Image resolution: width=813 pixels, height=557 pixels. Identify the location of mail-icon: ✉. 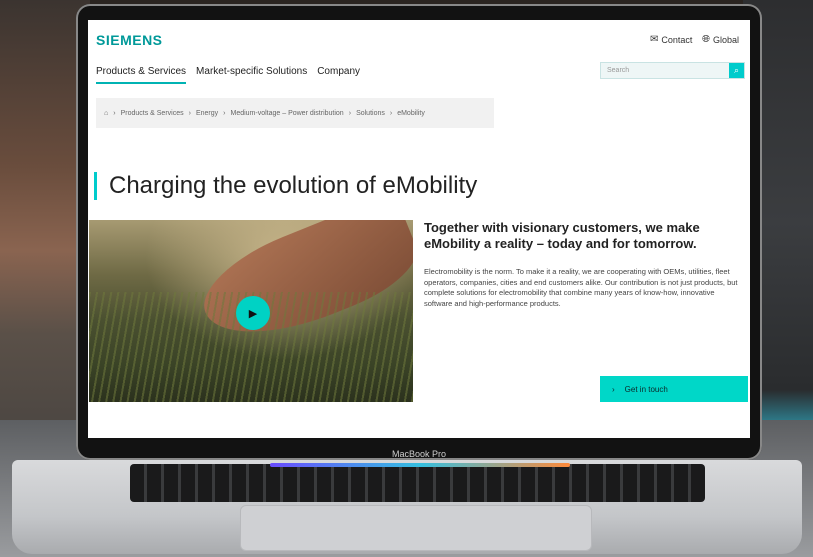
(654, 39).